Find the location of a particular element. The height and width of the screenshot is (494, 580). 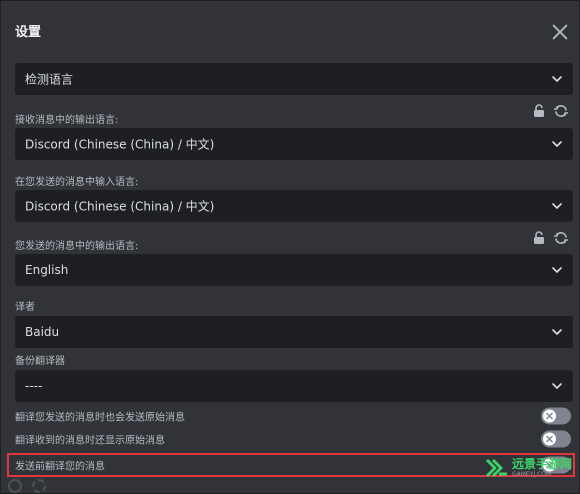

select-value: English is located at coordinates (47, 270).